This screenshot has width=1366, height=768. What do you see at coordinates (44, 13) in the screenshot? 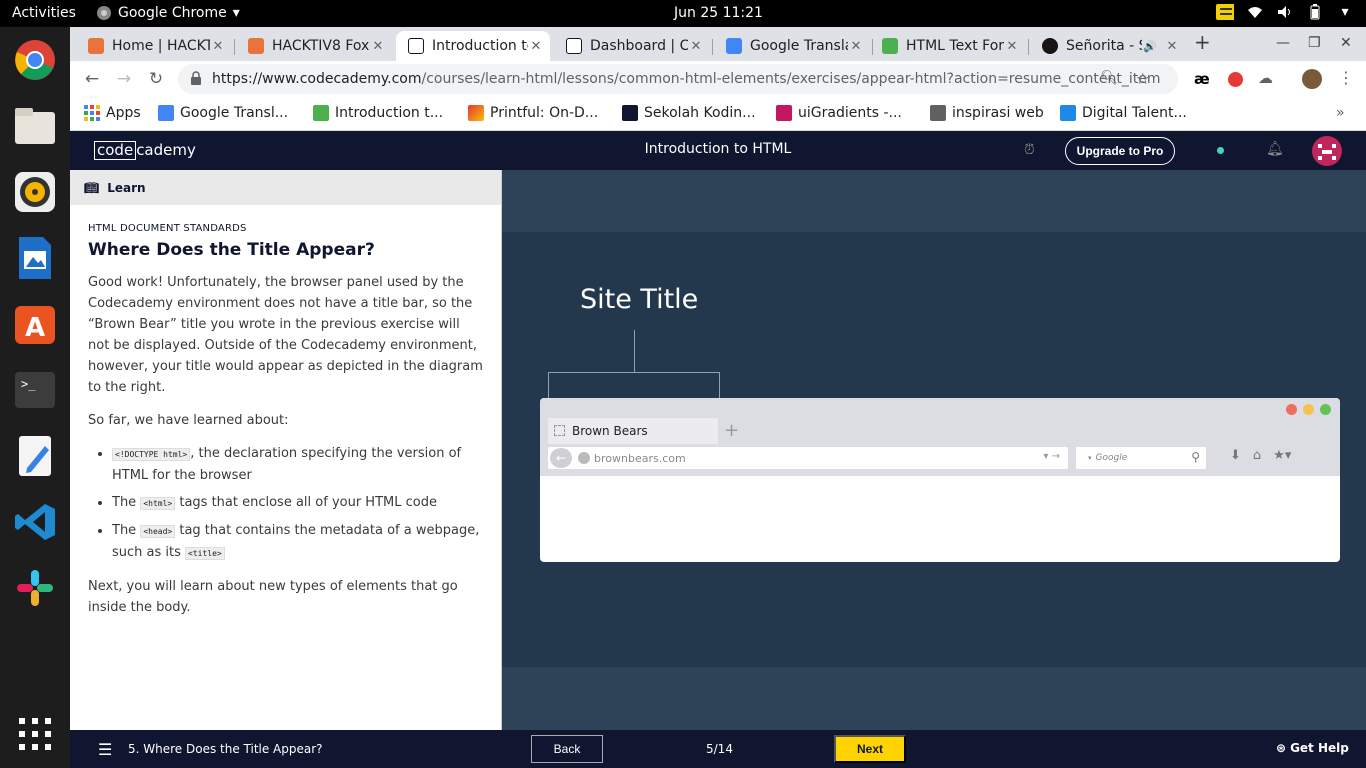
I see `activities-button: Activities` at bounding box center [44, 13].